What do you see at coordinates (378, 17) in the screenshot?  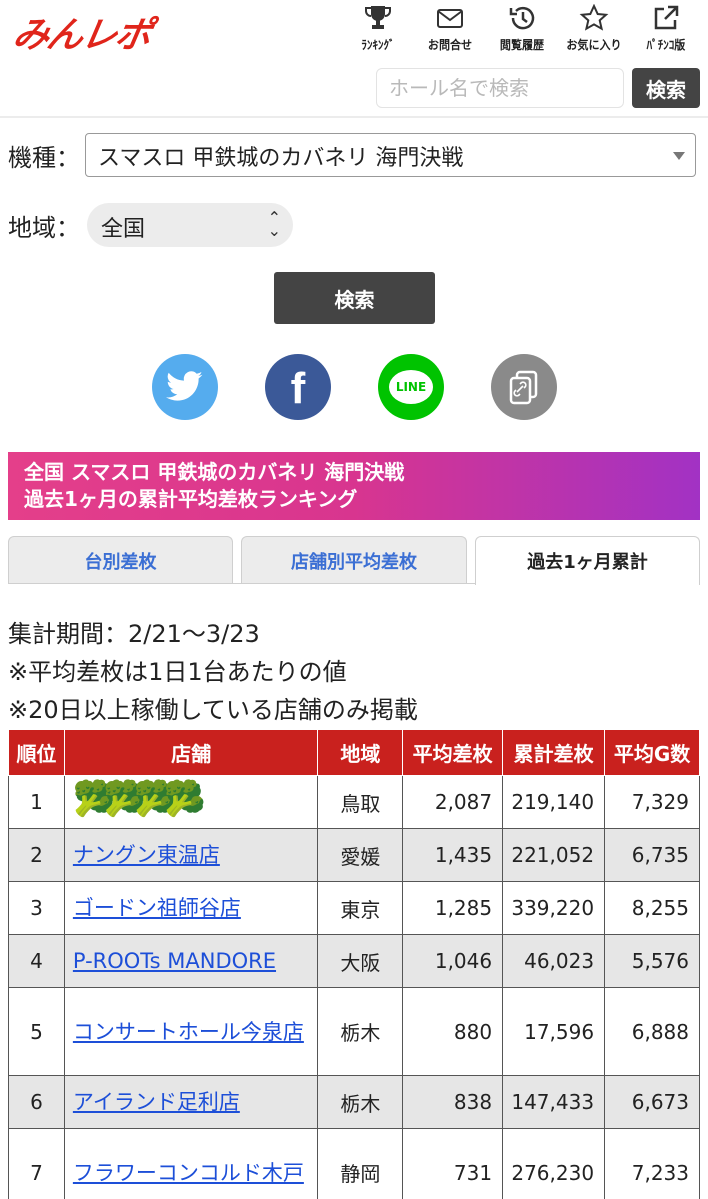 I see `trophy-icon` at bounding box center [378, 17].